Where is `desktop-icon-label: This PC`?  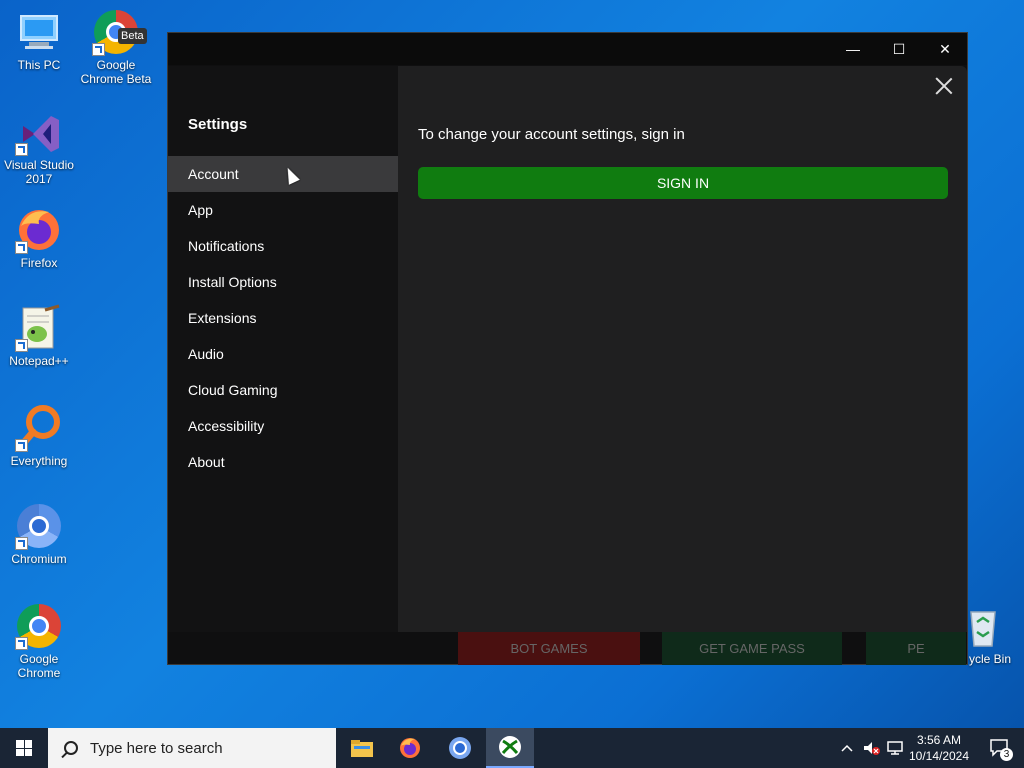 desktop-icon-label: This PC is located at coordinates (39, 65).